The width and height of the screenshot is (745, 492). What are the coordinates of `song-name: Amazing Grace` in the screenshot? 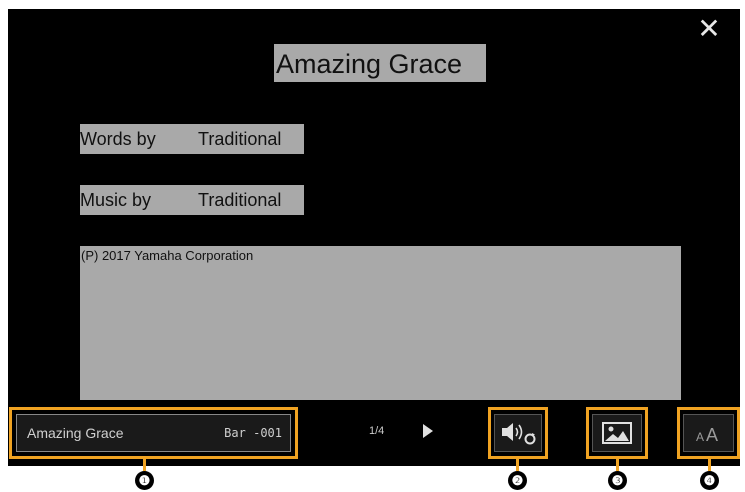 It's located at (75, 433).